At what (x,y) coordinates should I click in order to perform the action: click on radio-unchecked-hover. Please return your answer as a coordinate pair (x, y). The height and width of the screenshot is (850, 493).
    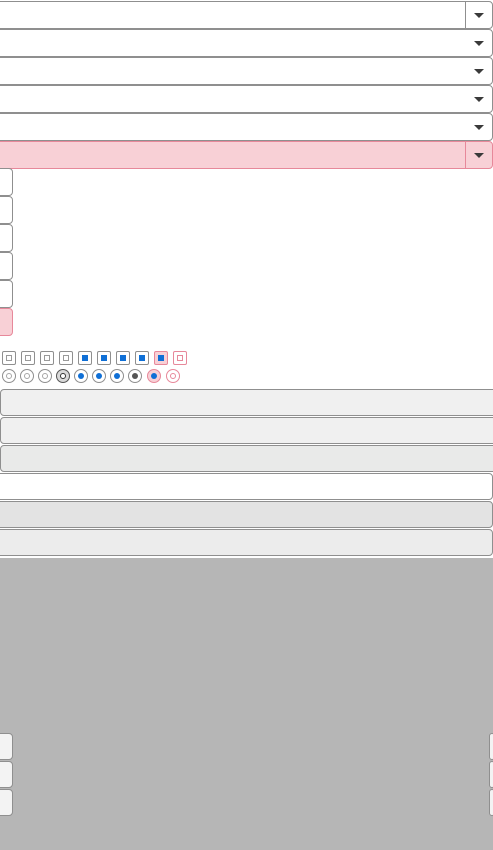
    Looking at the image, I should click on (27, 376).